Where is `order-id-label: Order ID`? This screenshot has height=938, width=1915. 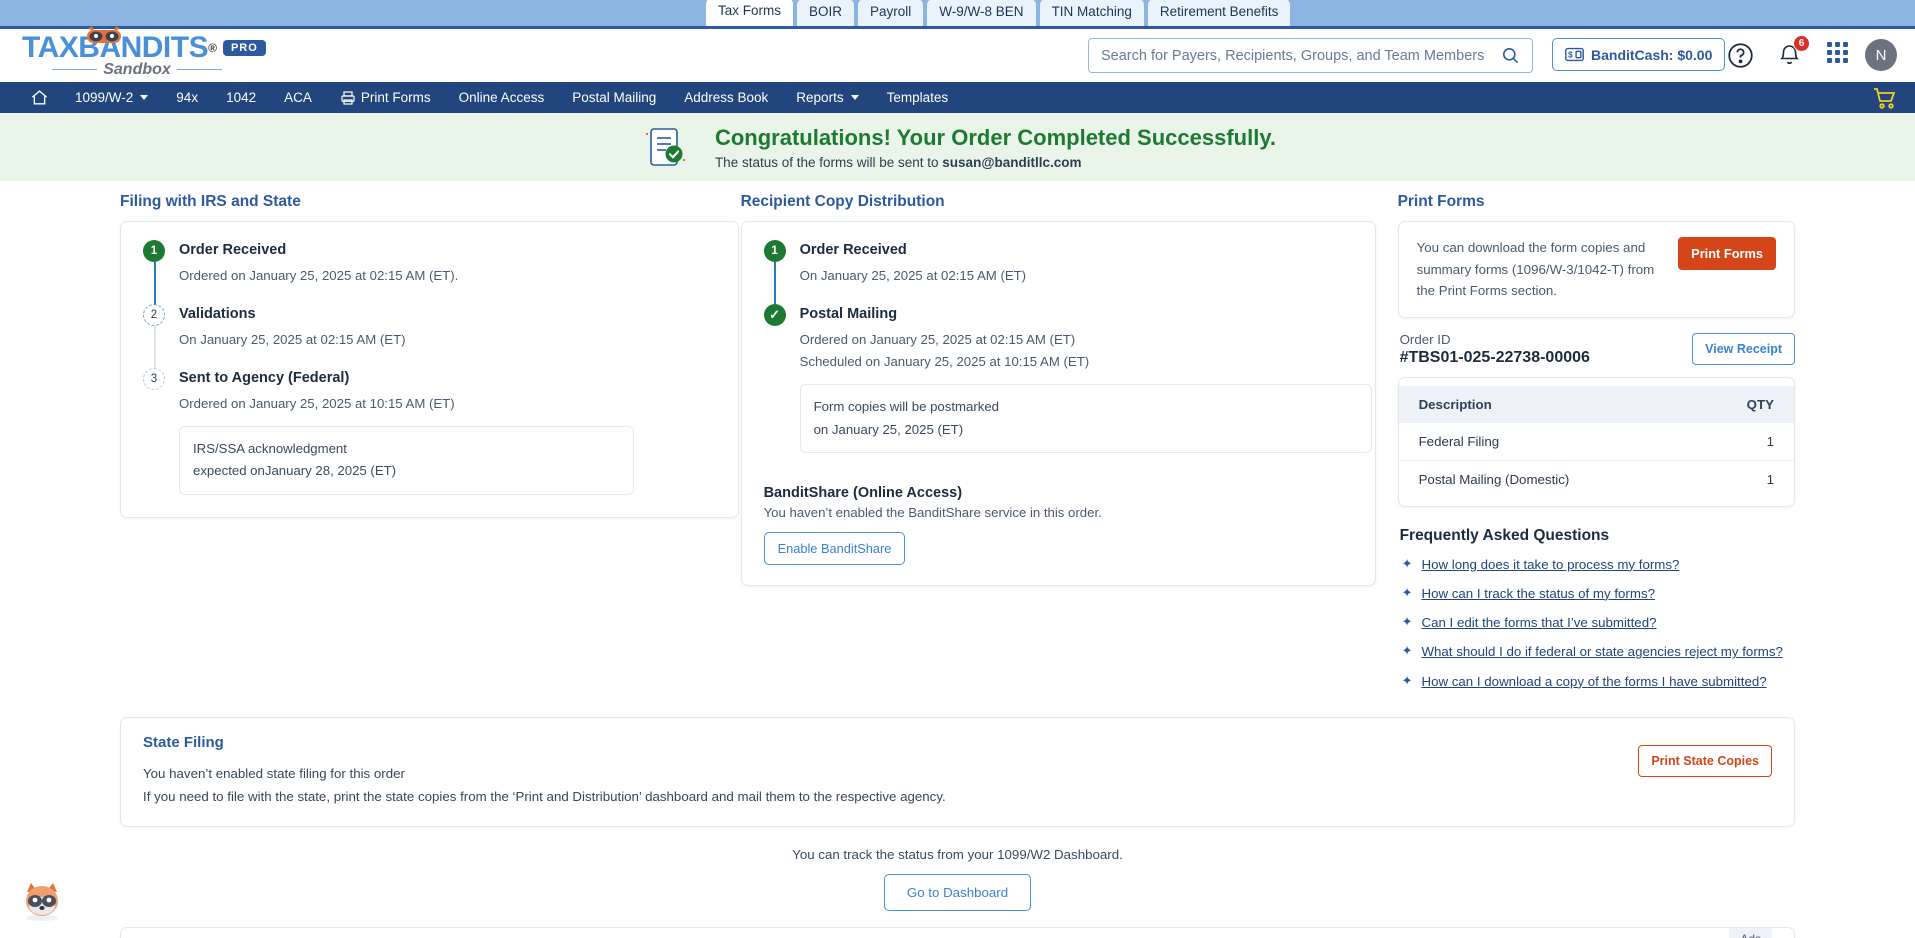 order-id-label: Order ID is located at coordinates (1425, 339).